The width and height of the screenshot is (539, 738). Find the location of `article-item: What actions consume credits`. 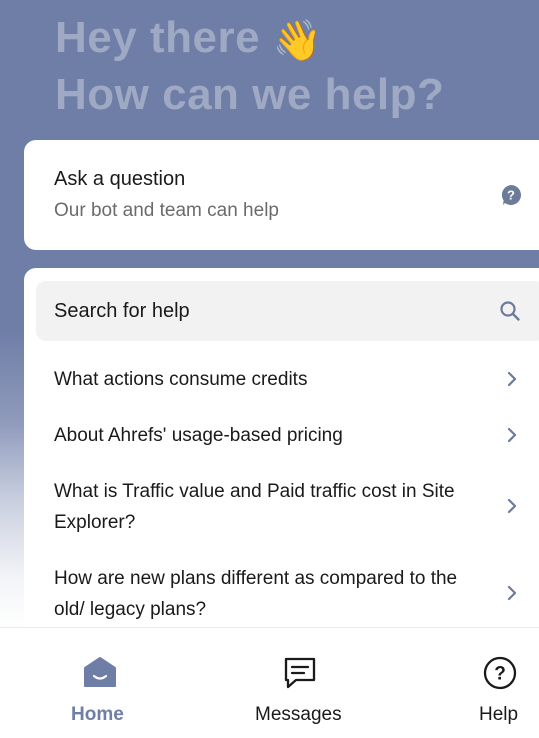

article-item: What actions consume credits is located at coordinates (281, 384).